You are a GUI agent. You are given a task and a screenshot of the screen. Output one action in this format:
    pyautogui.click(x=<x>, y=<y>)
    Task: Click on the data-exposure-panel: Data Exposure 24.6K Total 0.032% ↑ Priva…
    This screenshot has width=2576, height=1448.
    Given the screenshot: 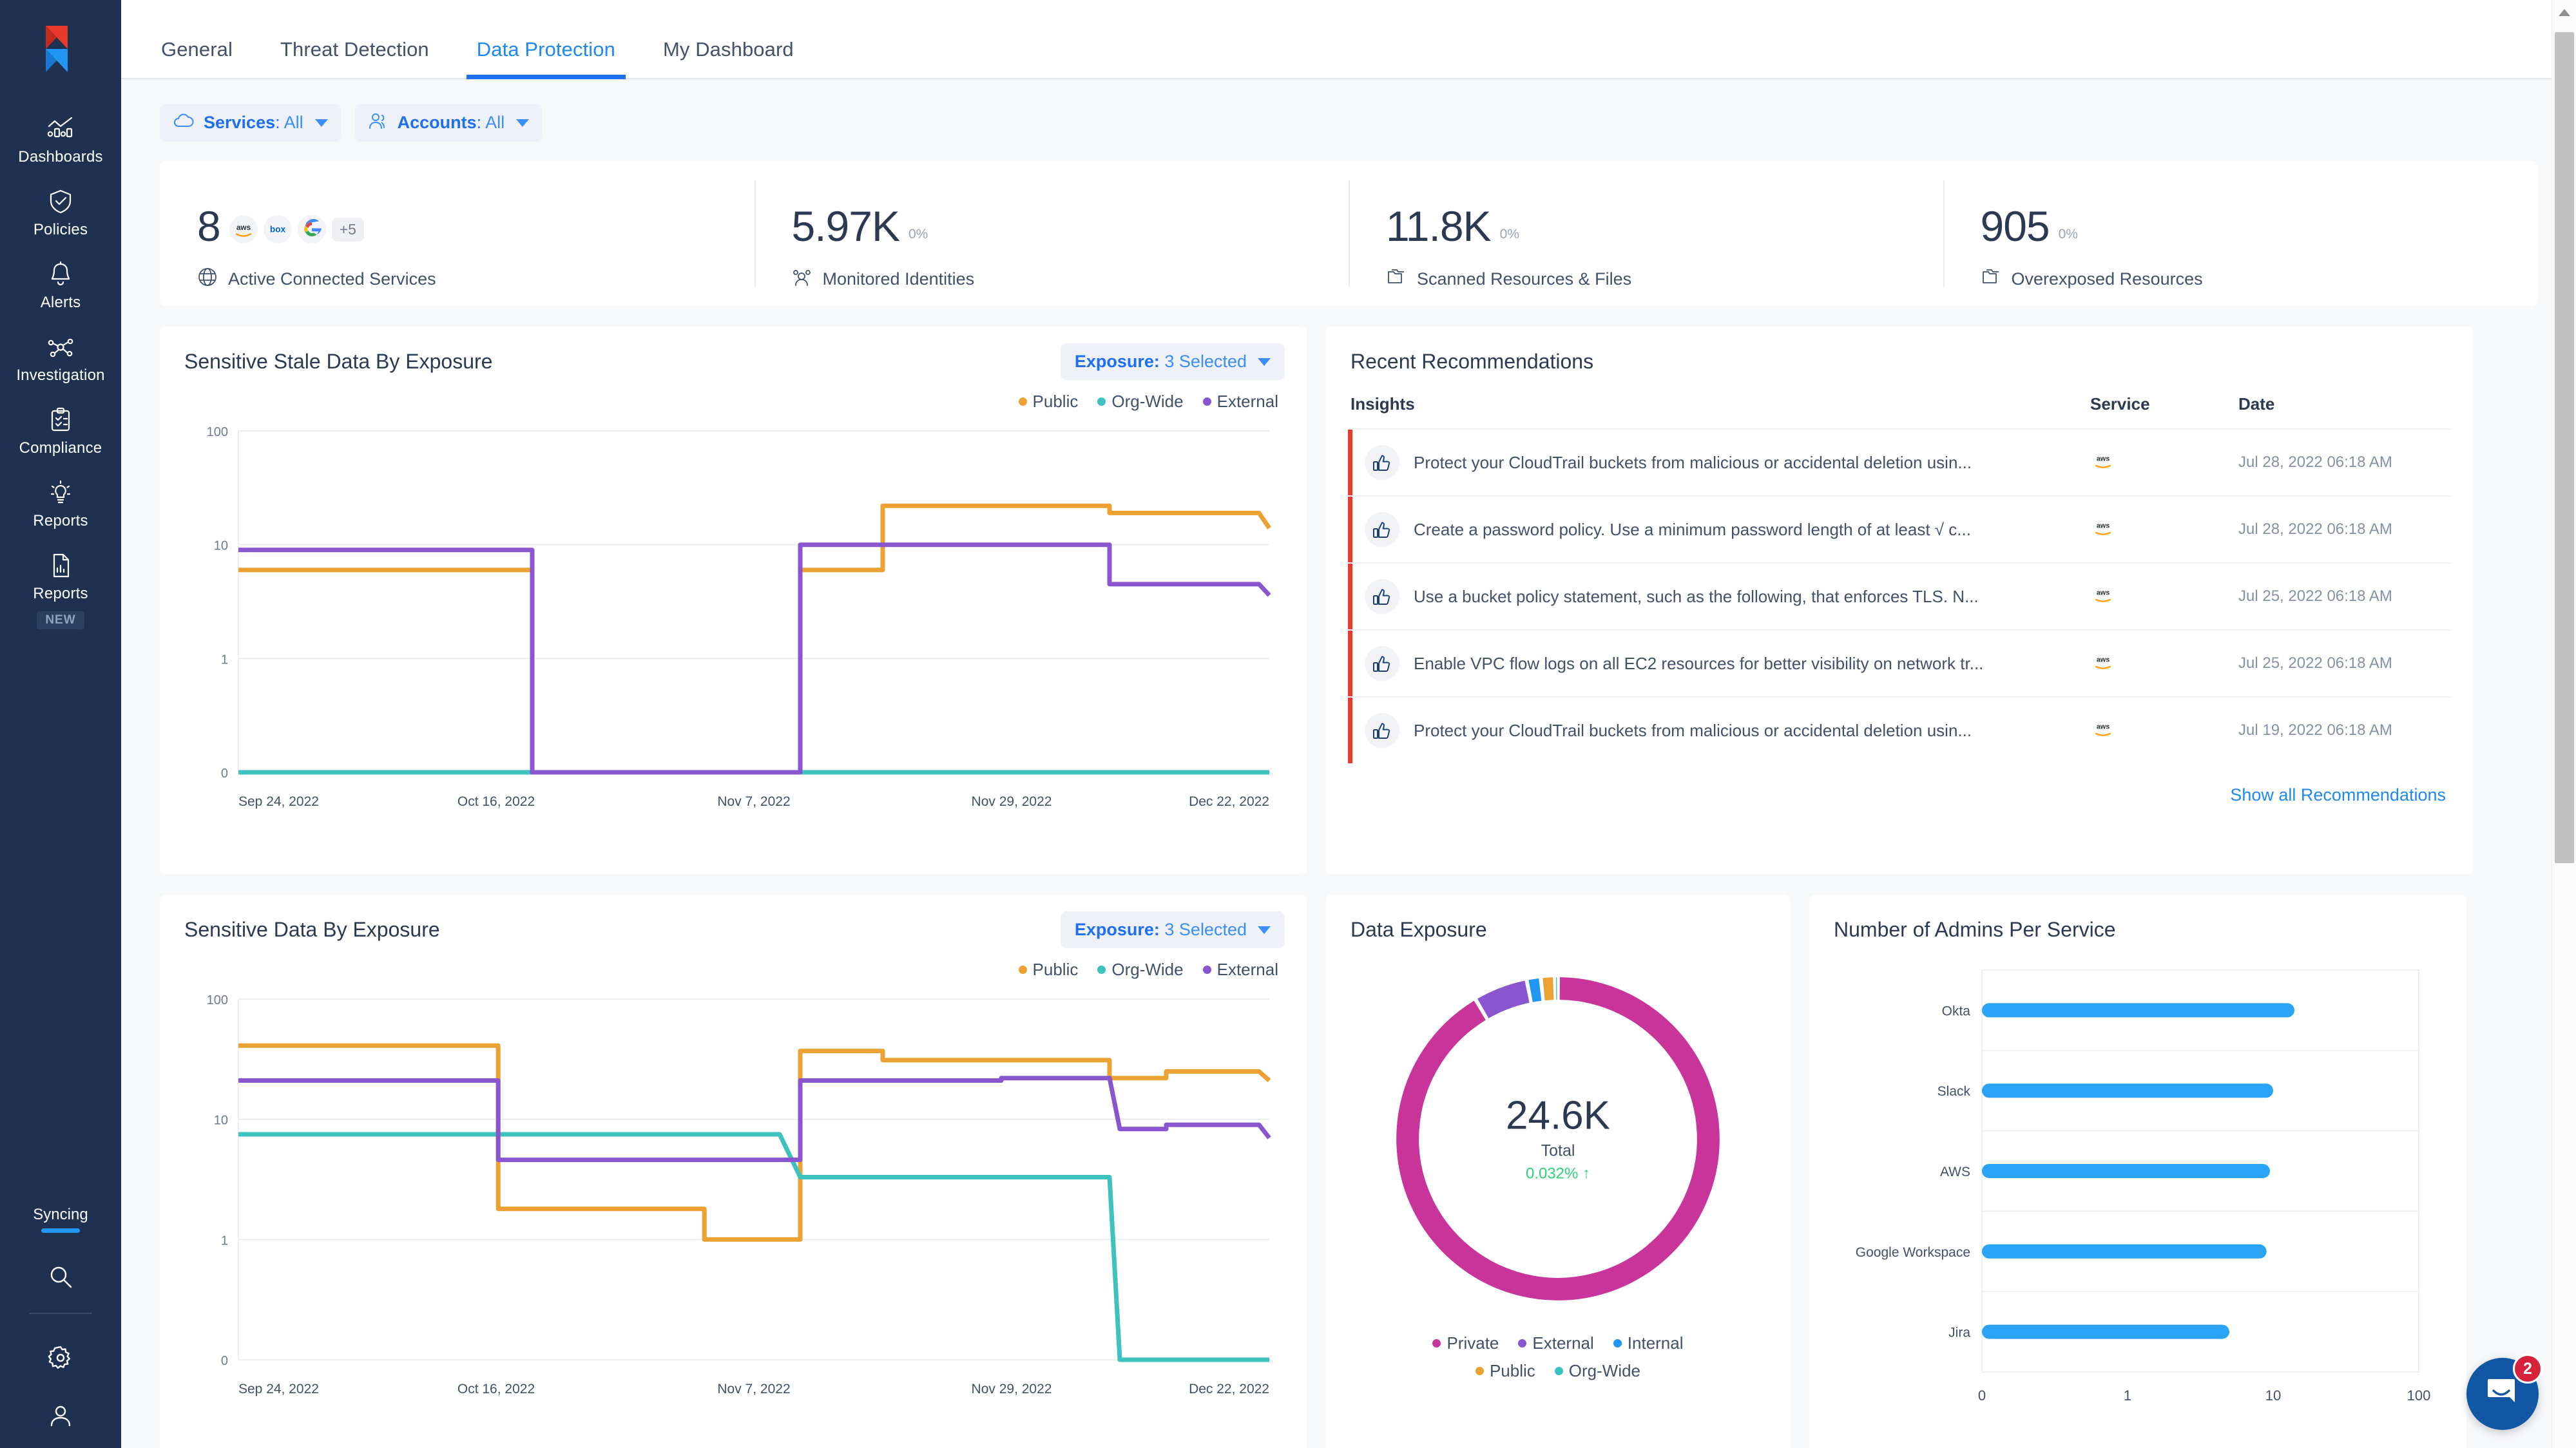 What is the action you would take?
    pyautogui.click(x=1558, y=1171)
    